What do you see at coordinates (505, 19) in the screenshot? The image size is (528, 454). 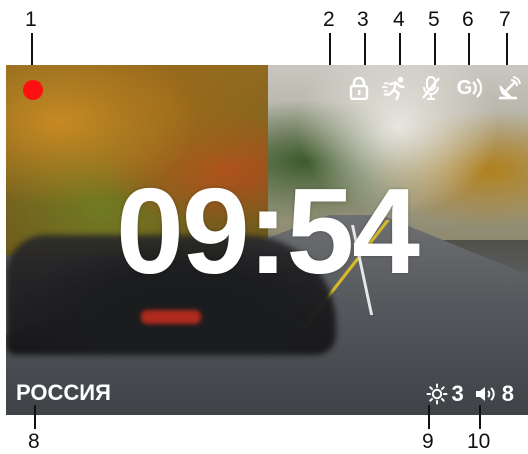 I see `callout-7: 7` at bounding box center [505, 19].